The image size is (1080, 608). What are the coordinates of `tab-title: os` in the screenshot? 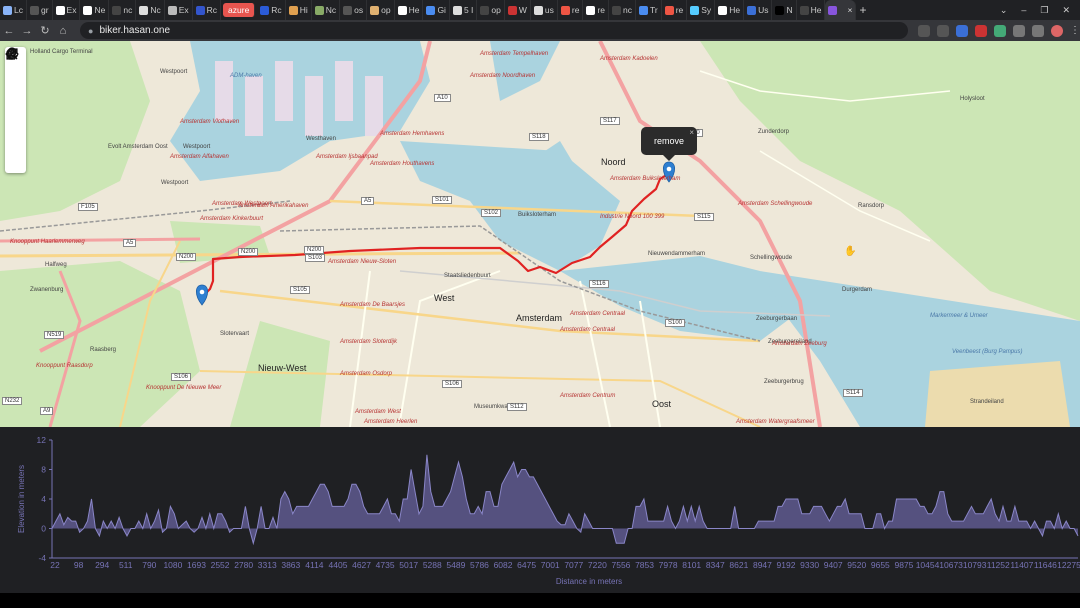 It's located at (359, 10).